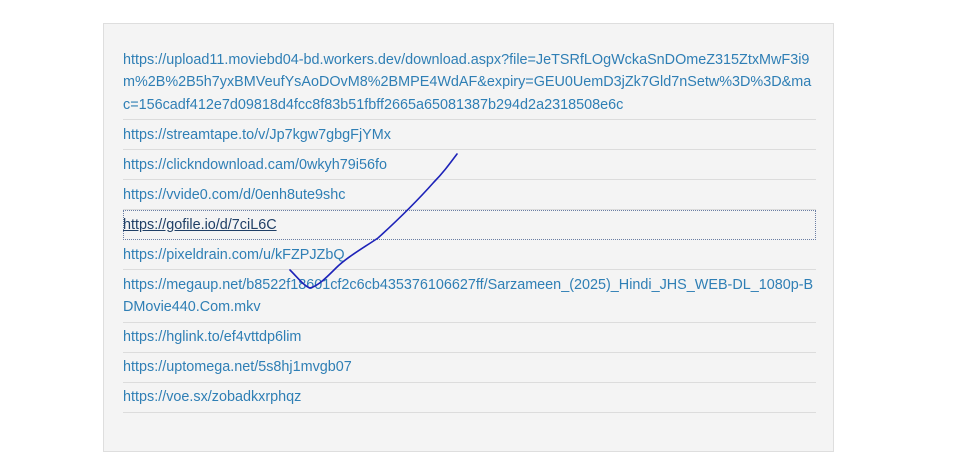 The height and width of the screenshot is (476, 955). I want to click on download-link-streamtape: https://streamtape.to/v/Jp7kgw7gbgFjYMx, so click(469, 135).